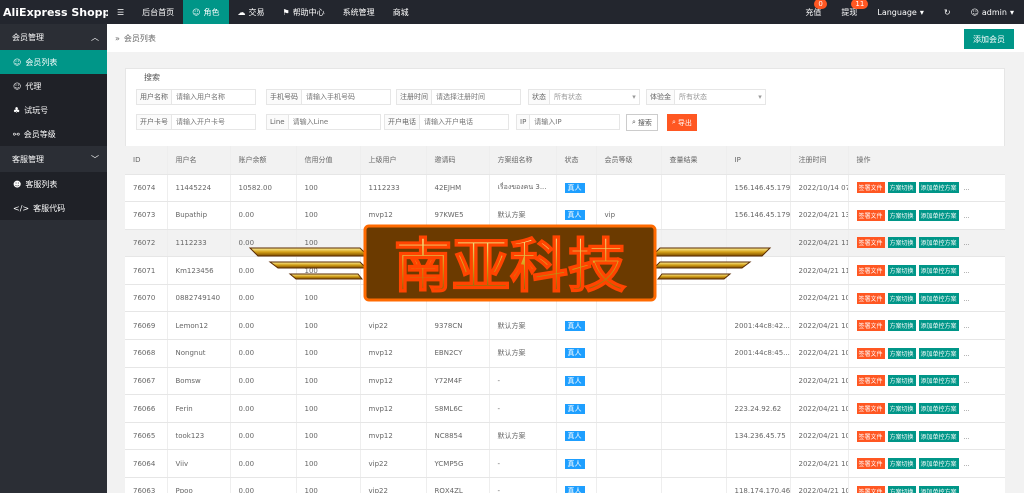 The image size is (1024, 493). What do you see at coordinates (251, 12) in the screenshot?
I see `nav-trade: ☁ 交易` at bounding box center [251, 12].